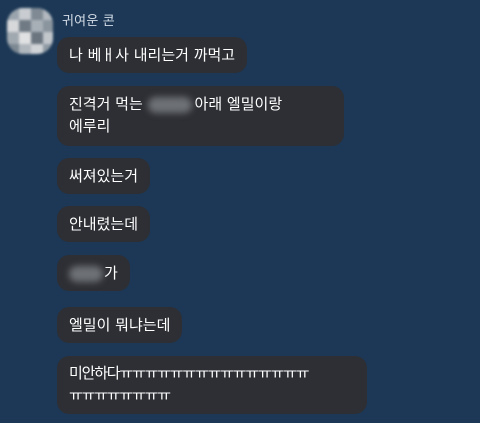  I want to click on message-bubble: 가, so click(93, 273).